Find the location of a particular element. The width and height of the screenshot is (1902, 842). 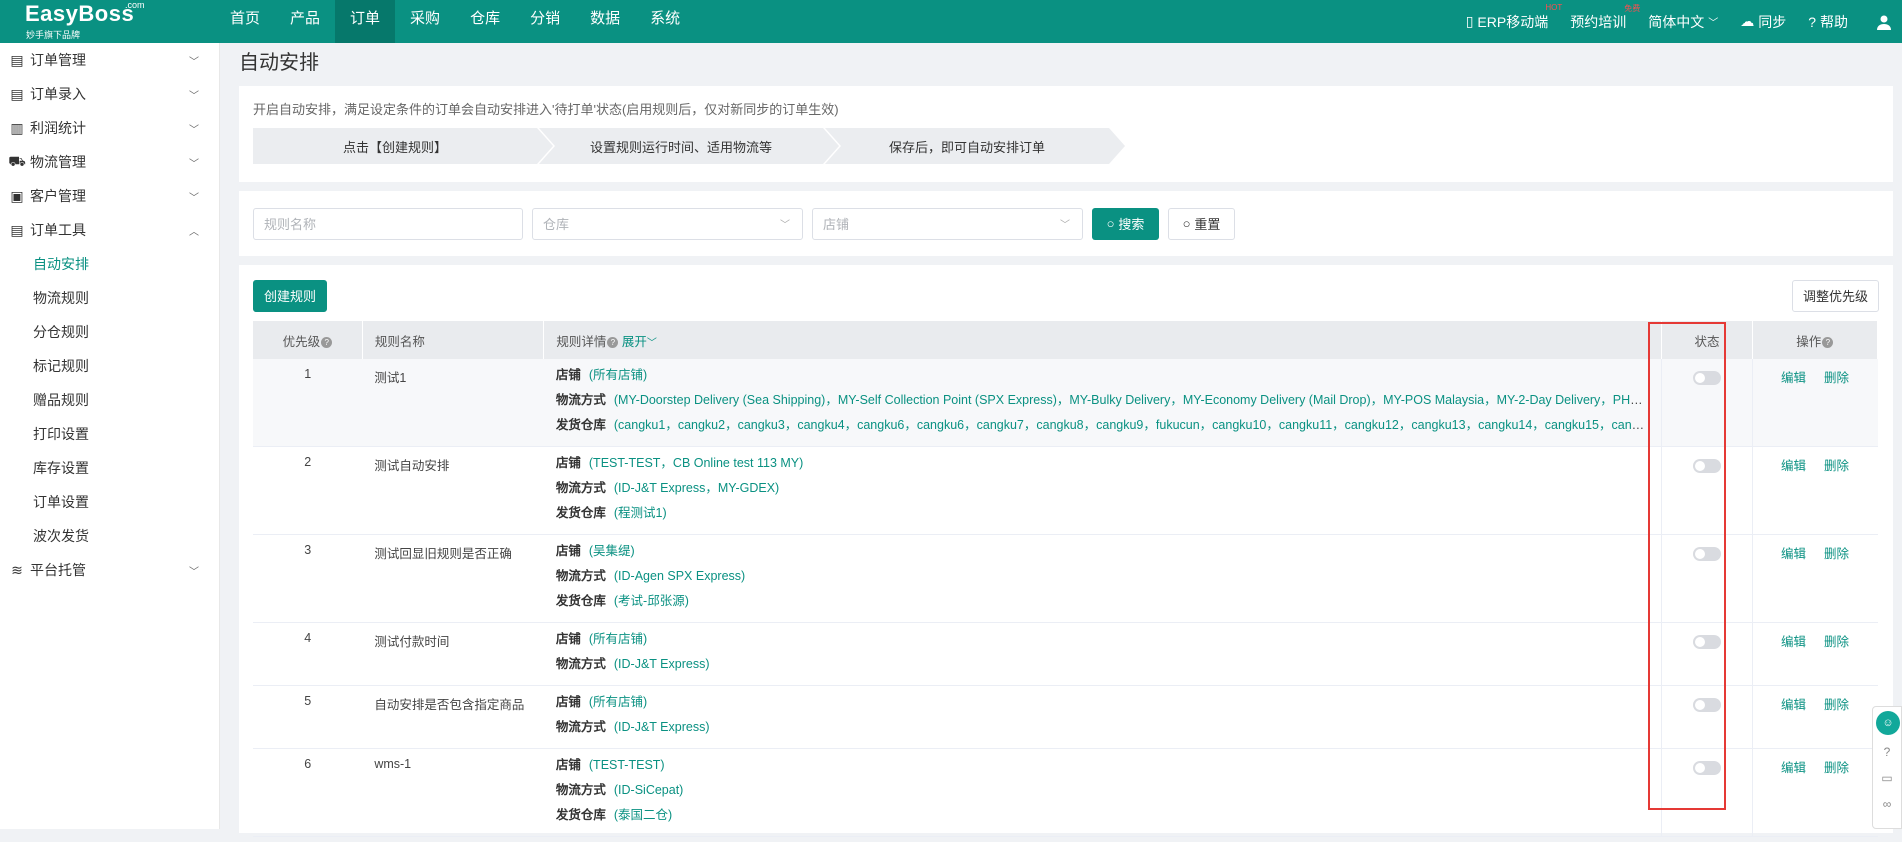

nav-item: 采购 is located at coordinates (425, 21).